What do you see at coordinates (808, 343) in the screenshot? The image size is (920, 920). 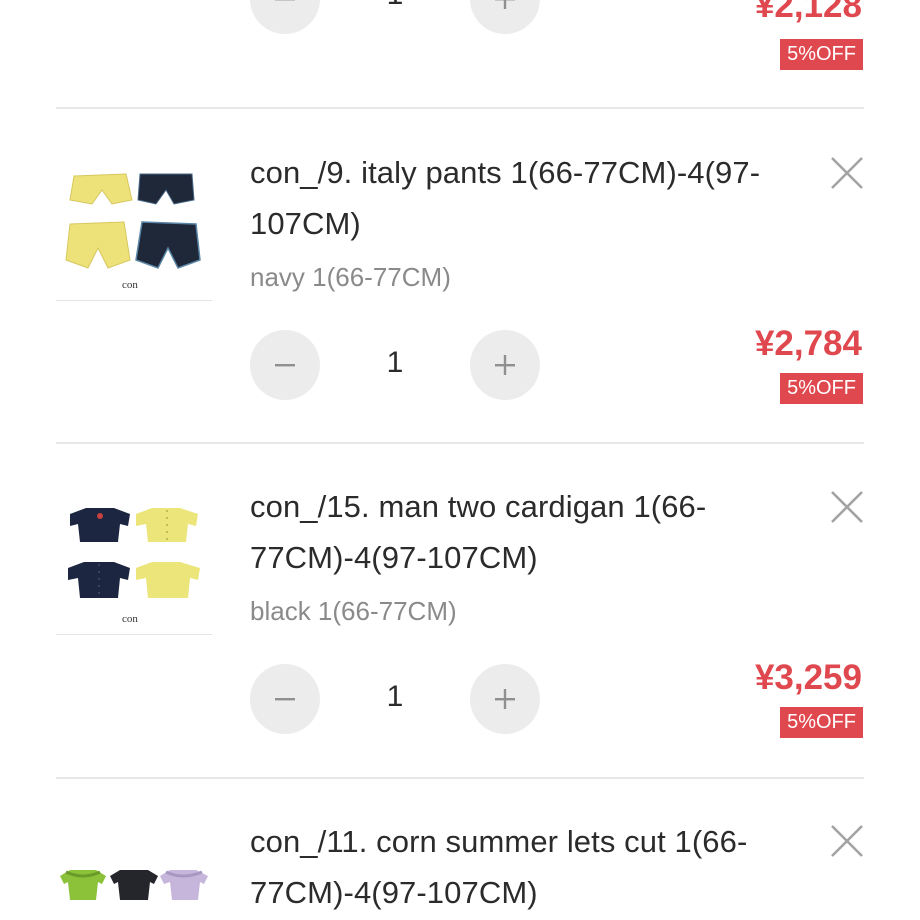 I see `item-price: ¥2,784` at bounding box center [808, 343].